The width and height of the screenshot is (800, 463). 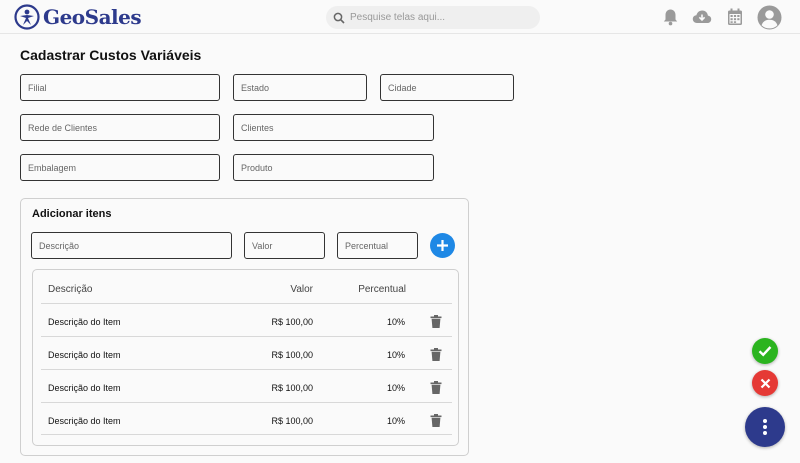 I want to click on globe-logo-icon, so click(x=27, y=17).